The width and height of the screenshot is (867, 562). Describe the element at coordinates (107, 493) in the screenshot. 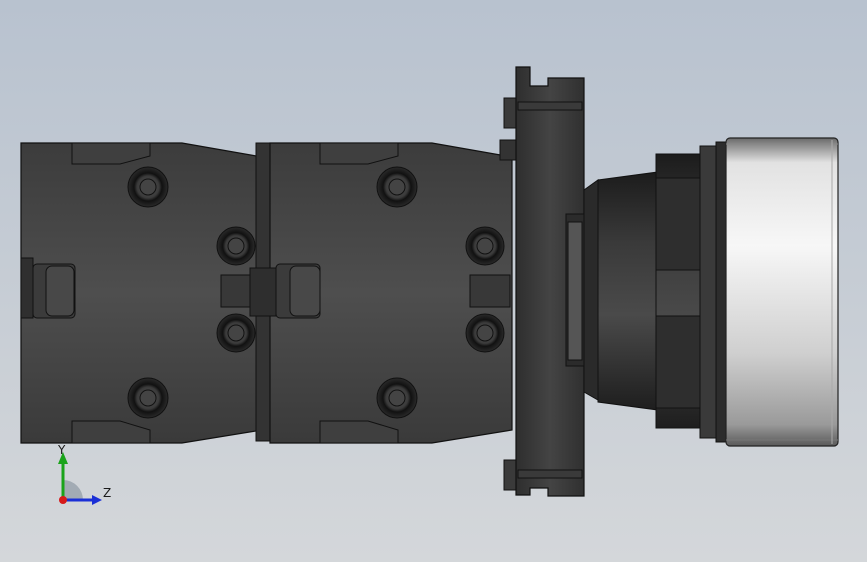

I see `z-axis-label: Z` at that location.